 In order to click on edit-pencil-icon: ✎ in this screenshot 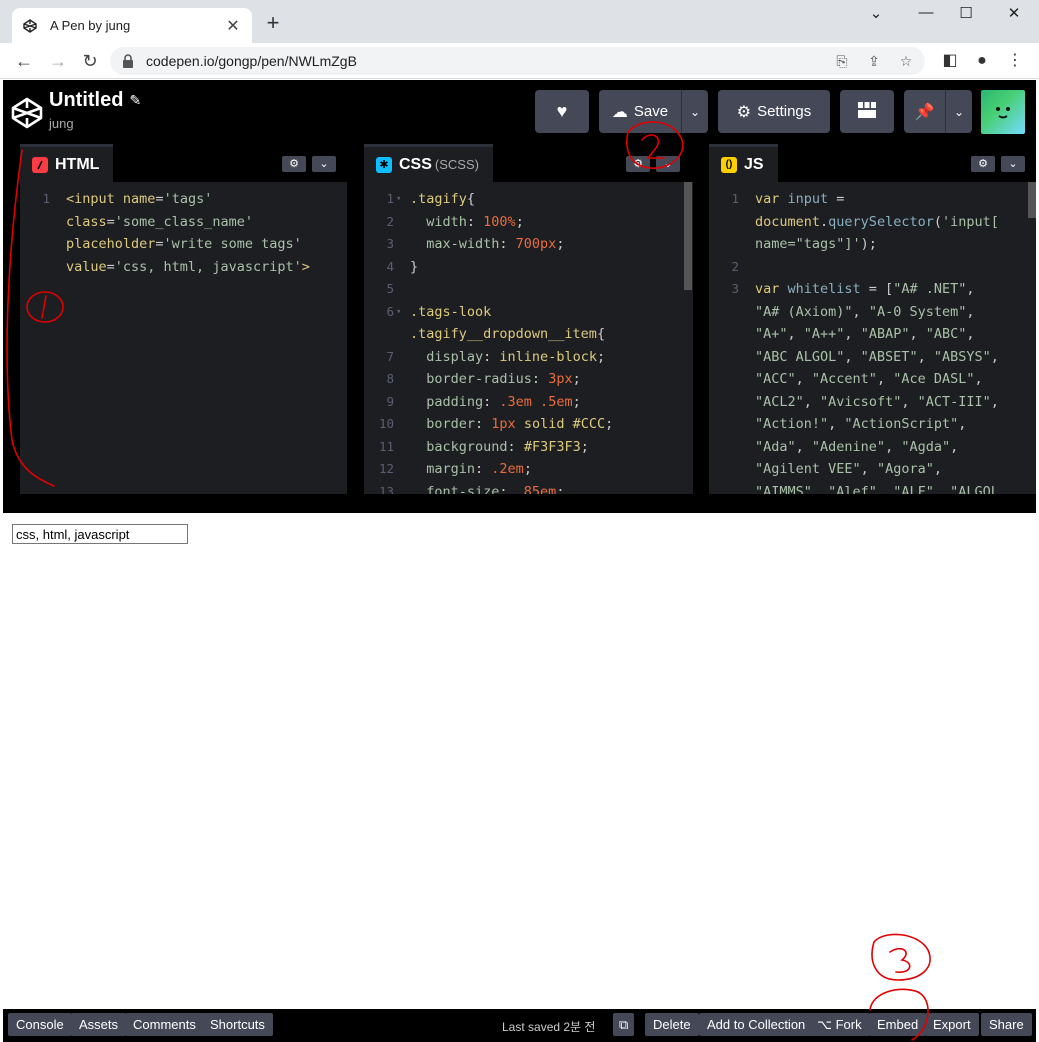, I will do `click(135, 100)`.